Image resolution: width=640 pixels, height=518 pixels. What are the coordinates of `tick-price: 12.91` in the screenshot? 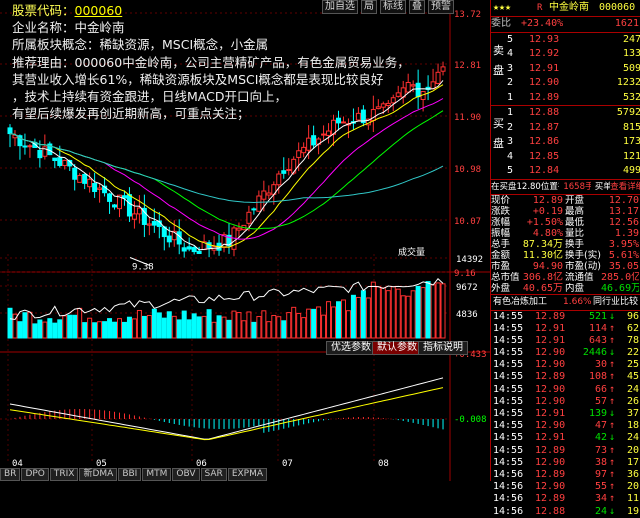 It's located at (550, 328).